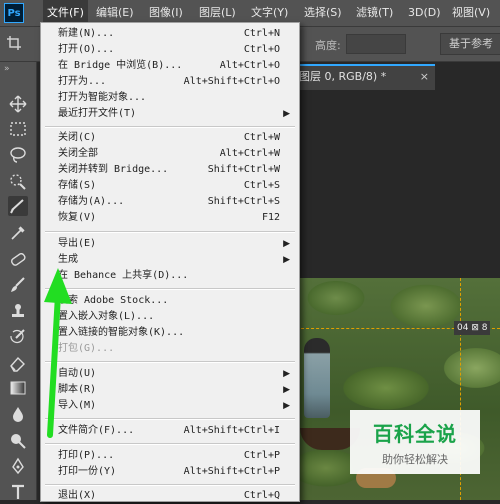 This screenshot has width=500, height=504. Describe the element at coordinates (343, 76) in the screenshot. I see `document-tab-title: 图层 0, RGB/8) *` at that location.